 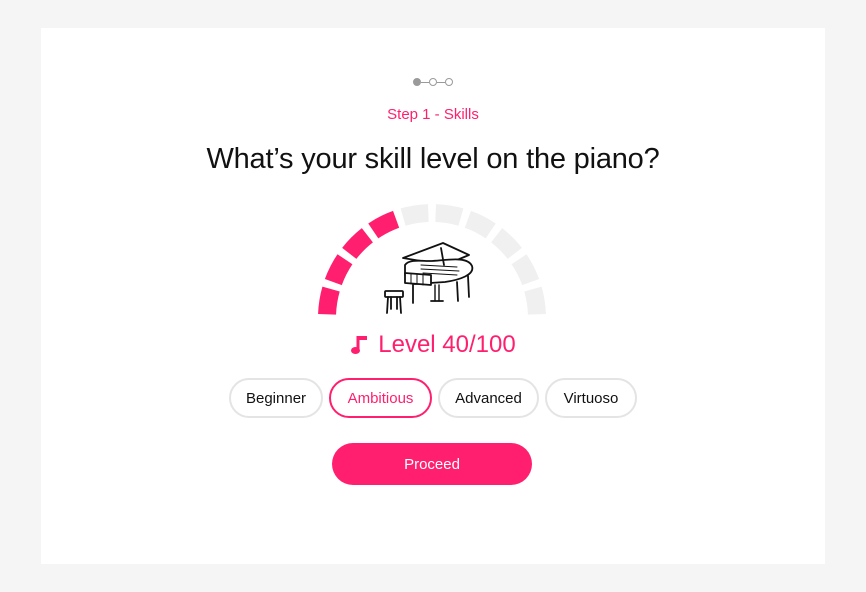 I want to click on grand-piano-icon, so click(x=429, y=278).